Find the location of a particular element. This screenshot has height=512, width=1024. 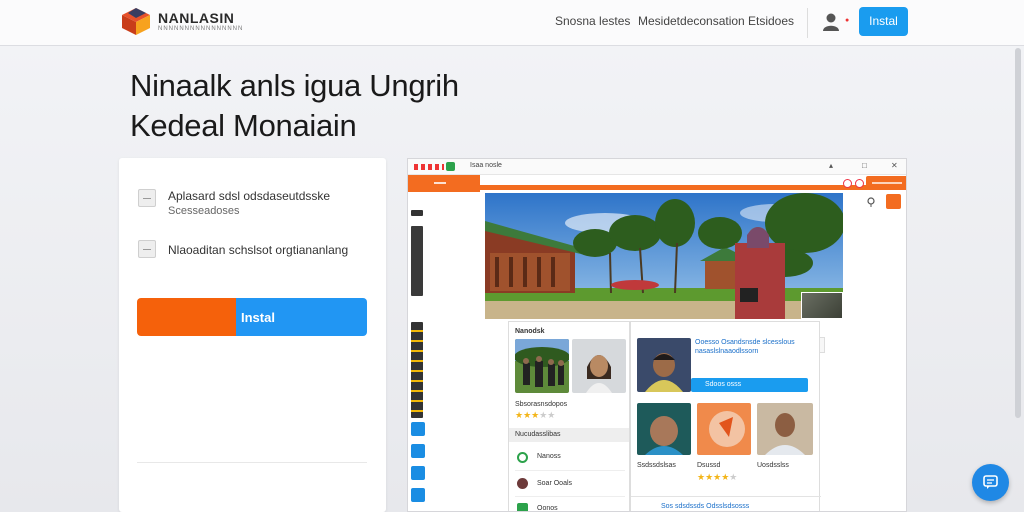

gallery-card-button: Sdoos osss is located at coordinates (749, 385).